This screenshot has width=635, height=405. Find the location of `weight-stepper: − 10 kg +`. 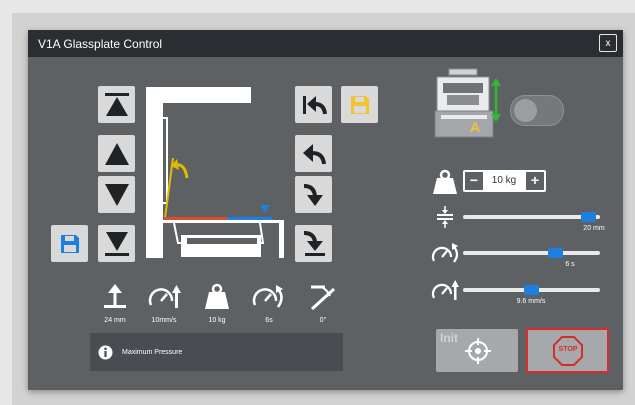

weight-stepper: − 10 kg + is located at coordinates (504, 181).